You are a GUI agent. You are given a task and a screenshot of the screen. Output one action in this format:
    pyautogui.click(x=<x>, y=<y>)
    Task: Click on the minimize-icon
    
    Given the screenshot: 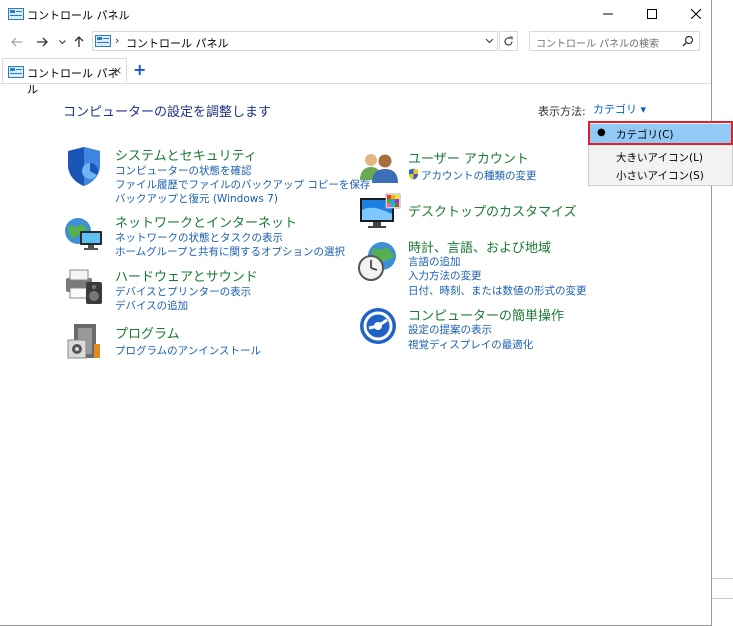 What is the action you would take?
    pyautogui.click(x=608, y=14)
    